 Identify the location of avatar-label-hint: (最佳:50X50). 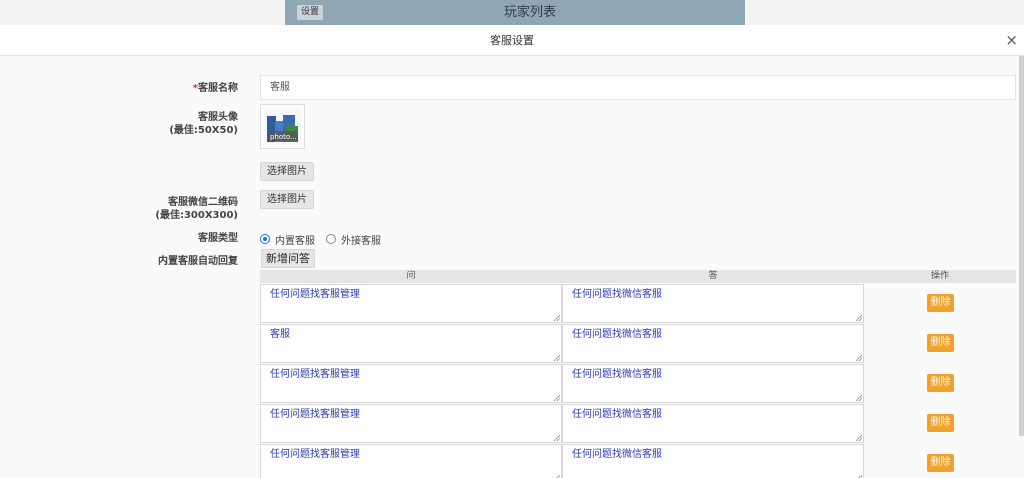
(203, 130).